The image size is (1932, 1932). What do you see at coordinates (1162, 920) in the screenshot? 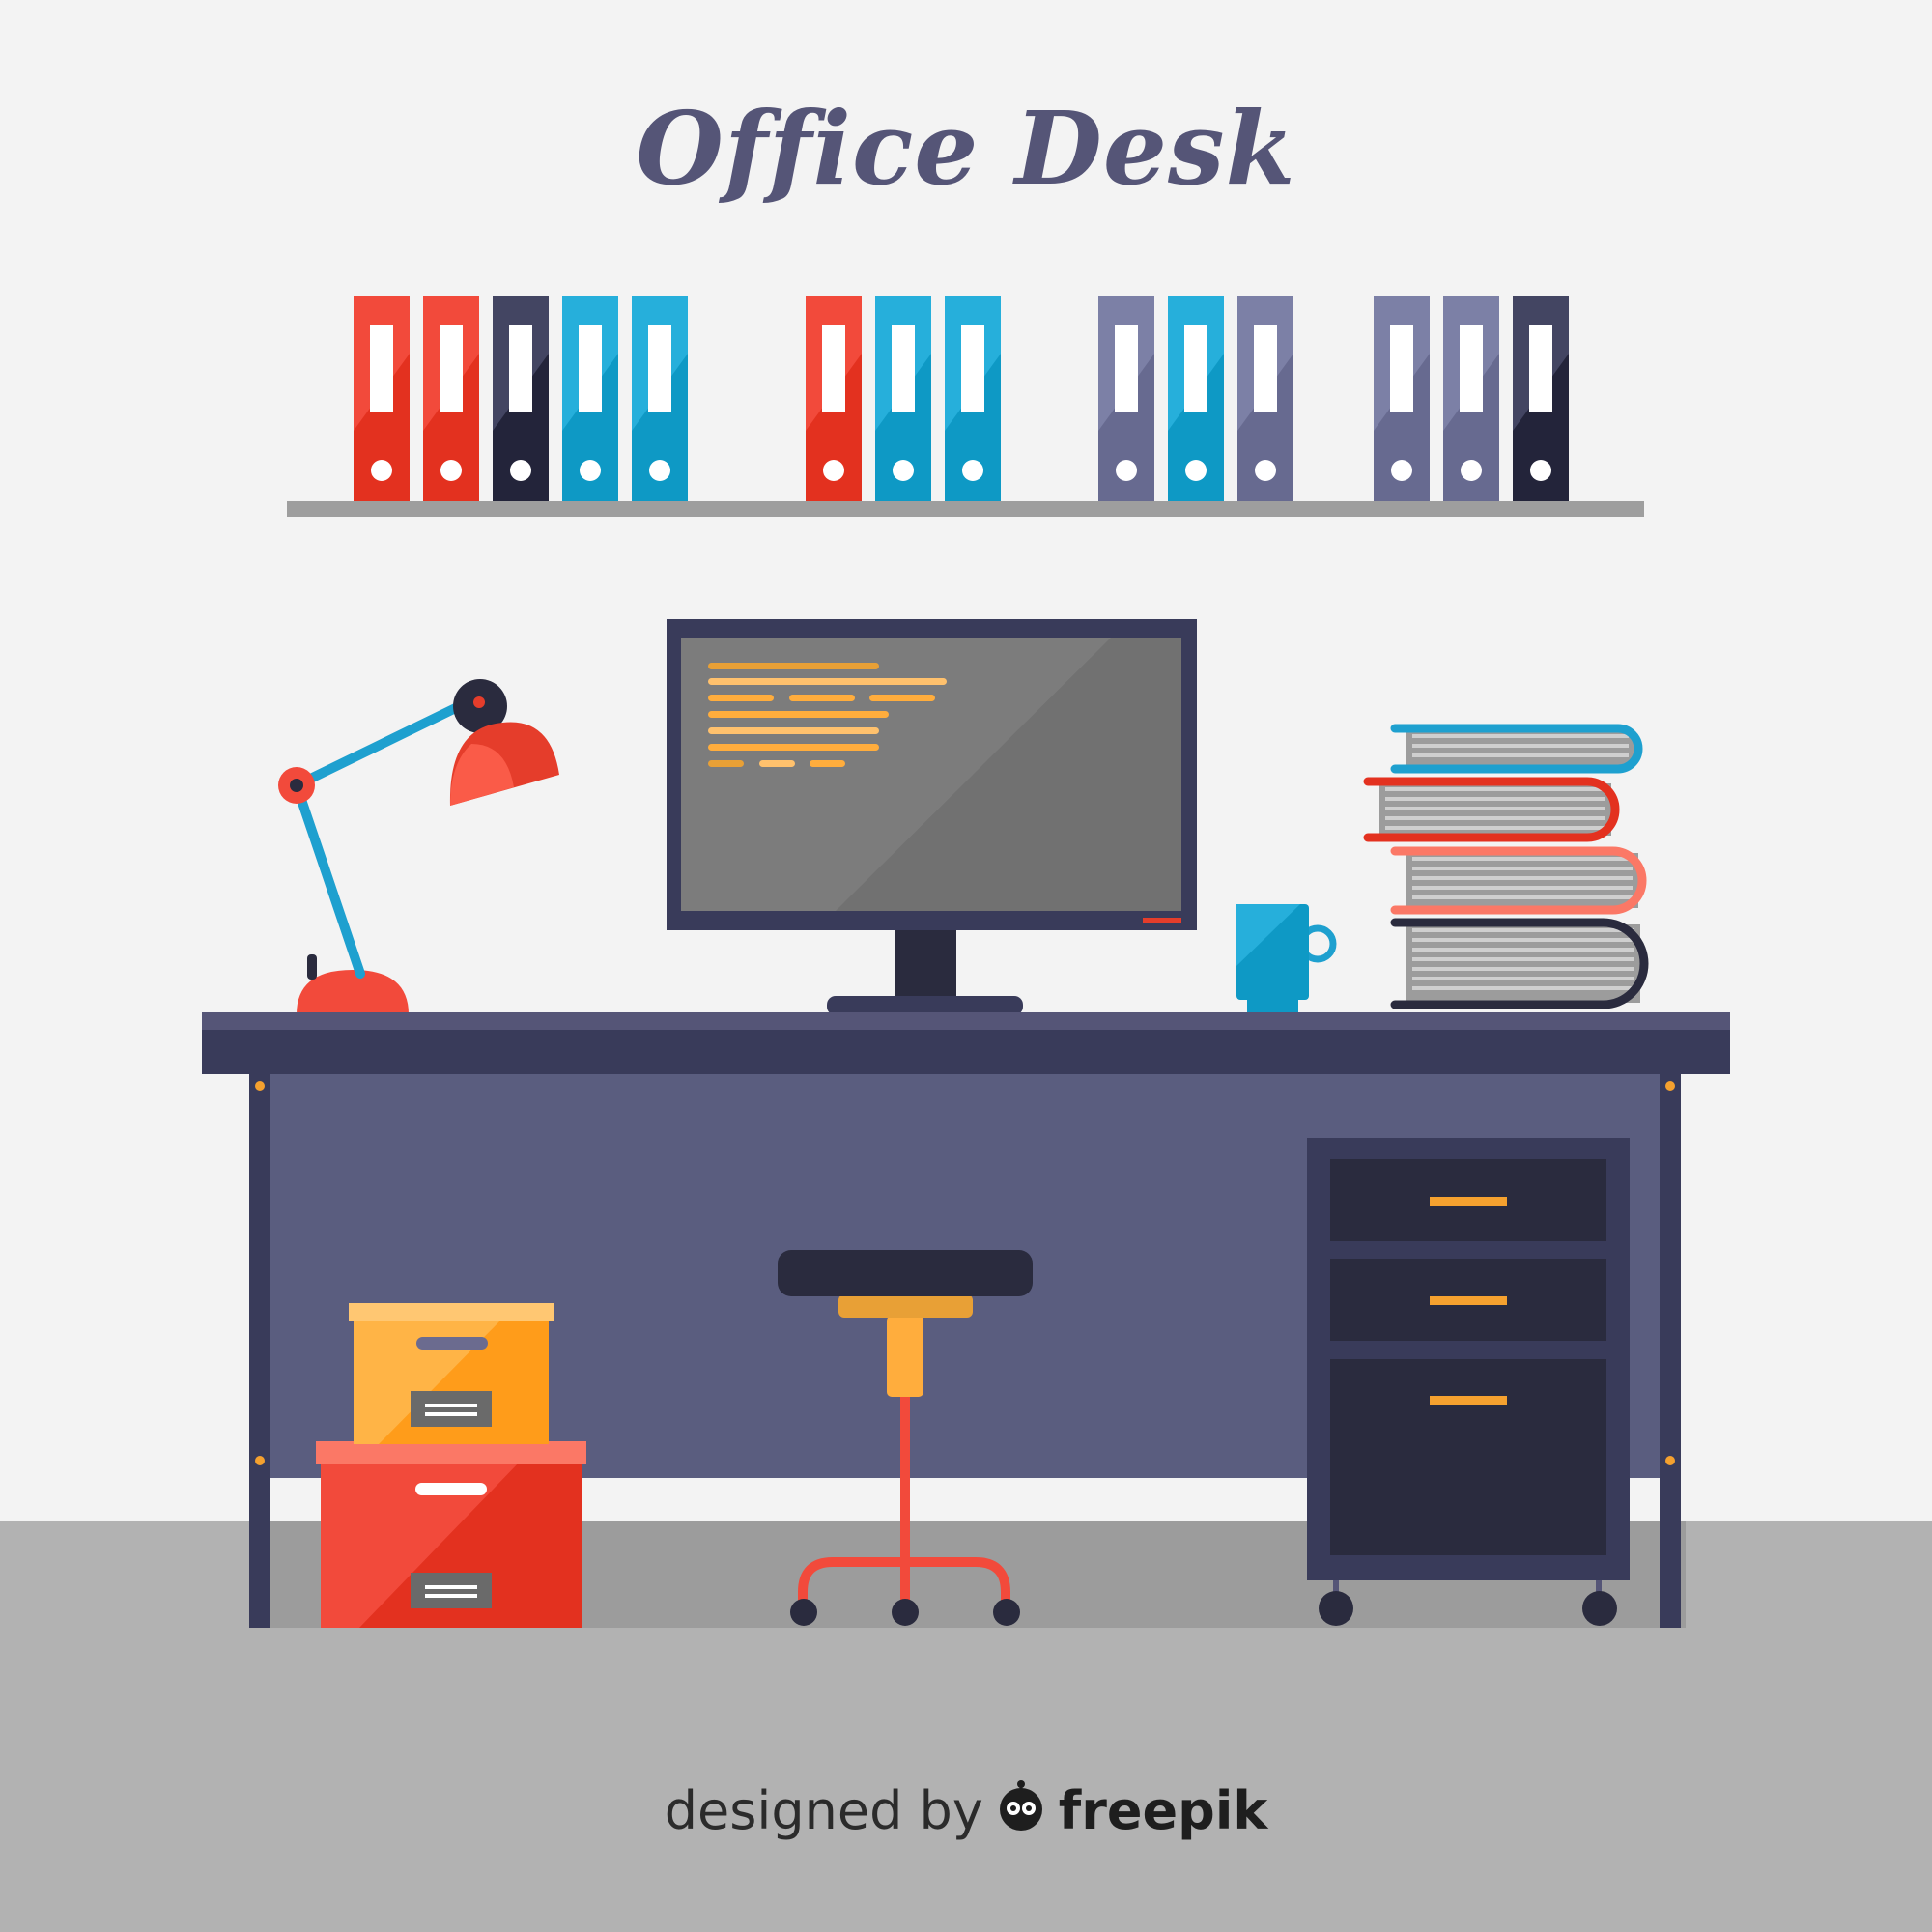
I see `power-led` at bounding box center [1162, 920].